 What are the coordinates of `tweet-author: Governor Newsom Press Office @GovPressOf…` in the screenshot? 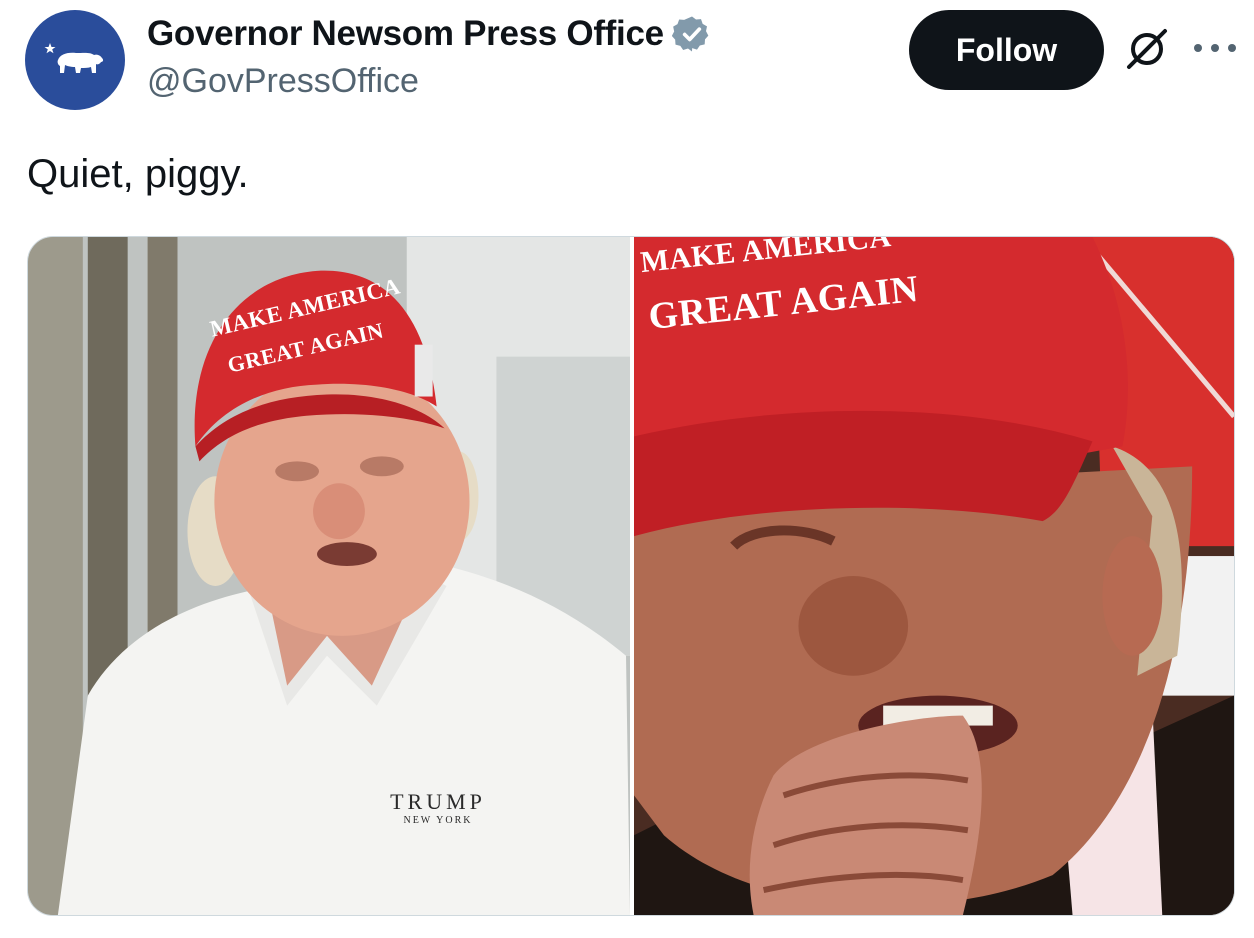 It's located at (429, 57).